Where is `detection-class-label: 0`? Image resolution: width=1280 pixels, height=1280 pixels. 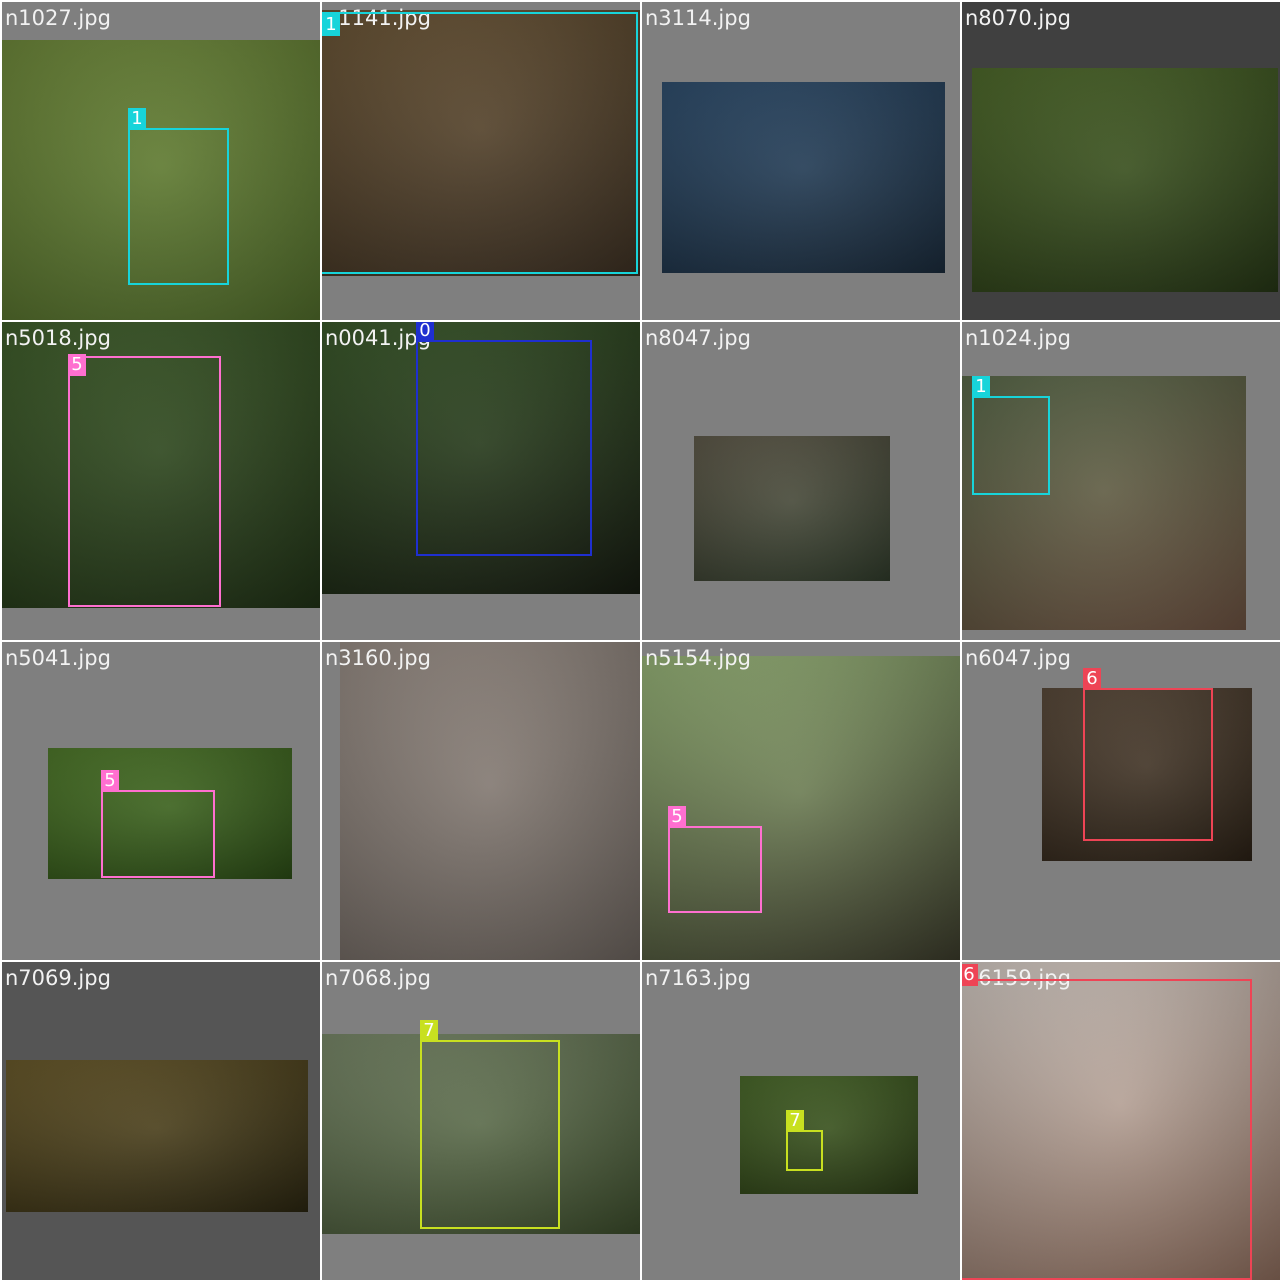
detection-class-label: 0 is located at coordinates (425, 332).